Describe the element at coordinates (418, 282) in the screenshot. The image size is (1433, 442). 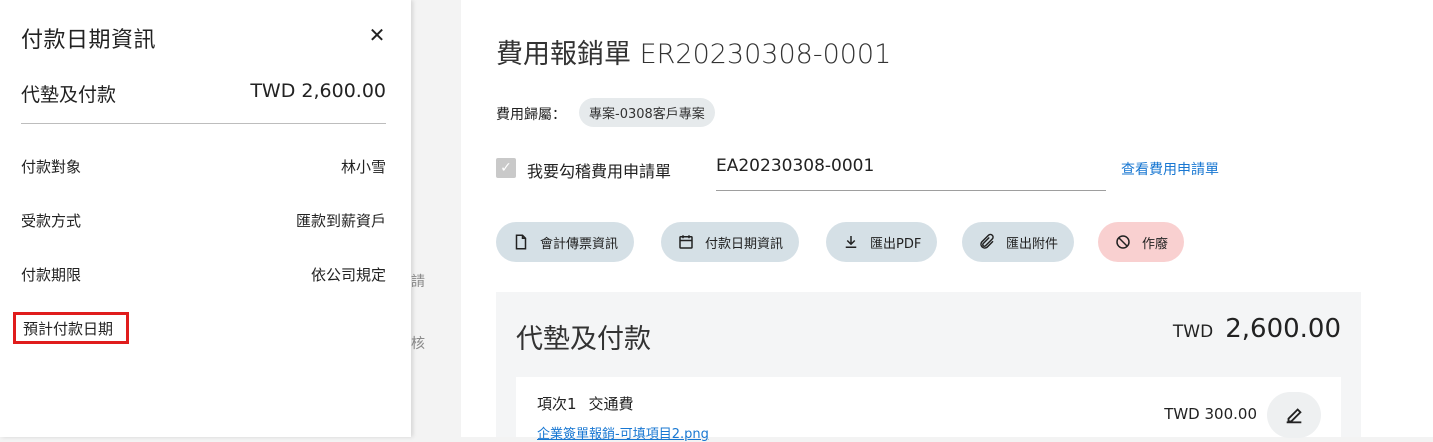
I see `background-text-1: 請` at that location.